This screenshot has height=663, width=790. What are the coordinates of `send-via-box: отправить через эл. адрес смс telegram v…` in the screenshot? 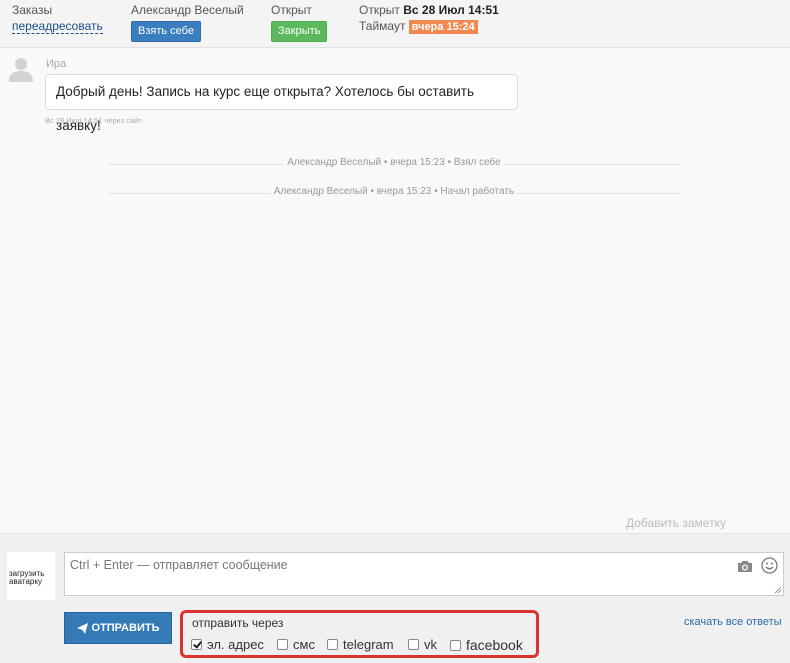 It's located at (359, 634).